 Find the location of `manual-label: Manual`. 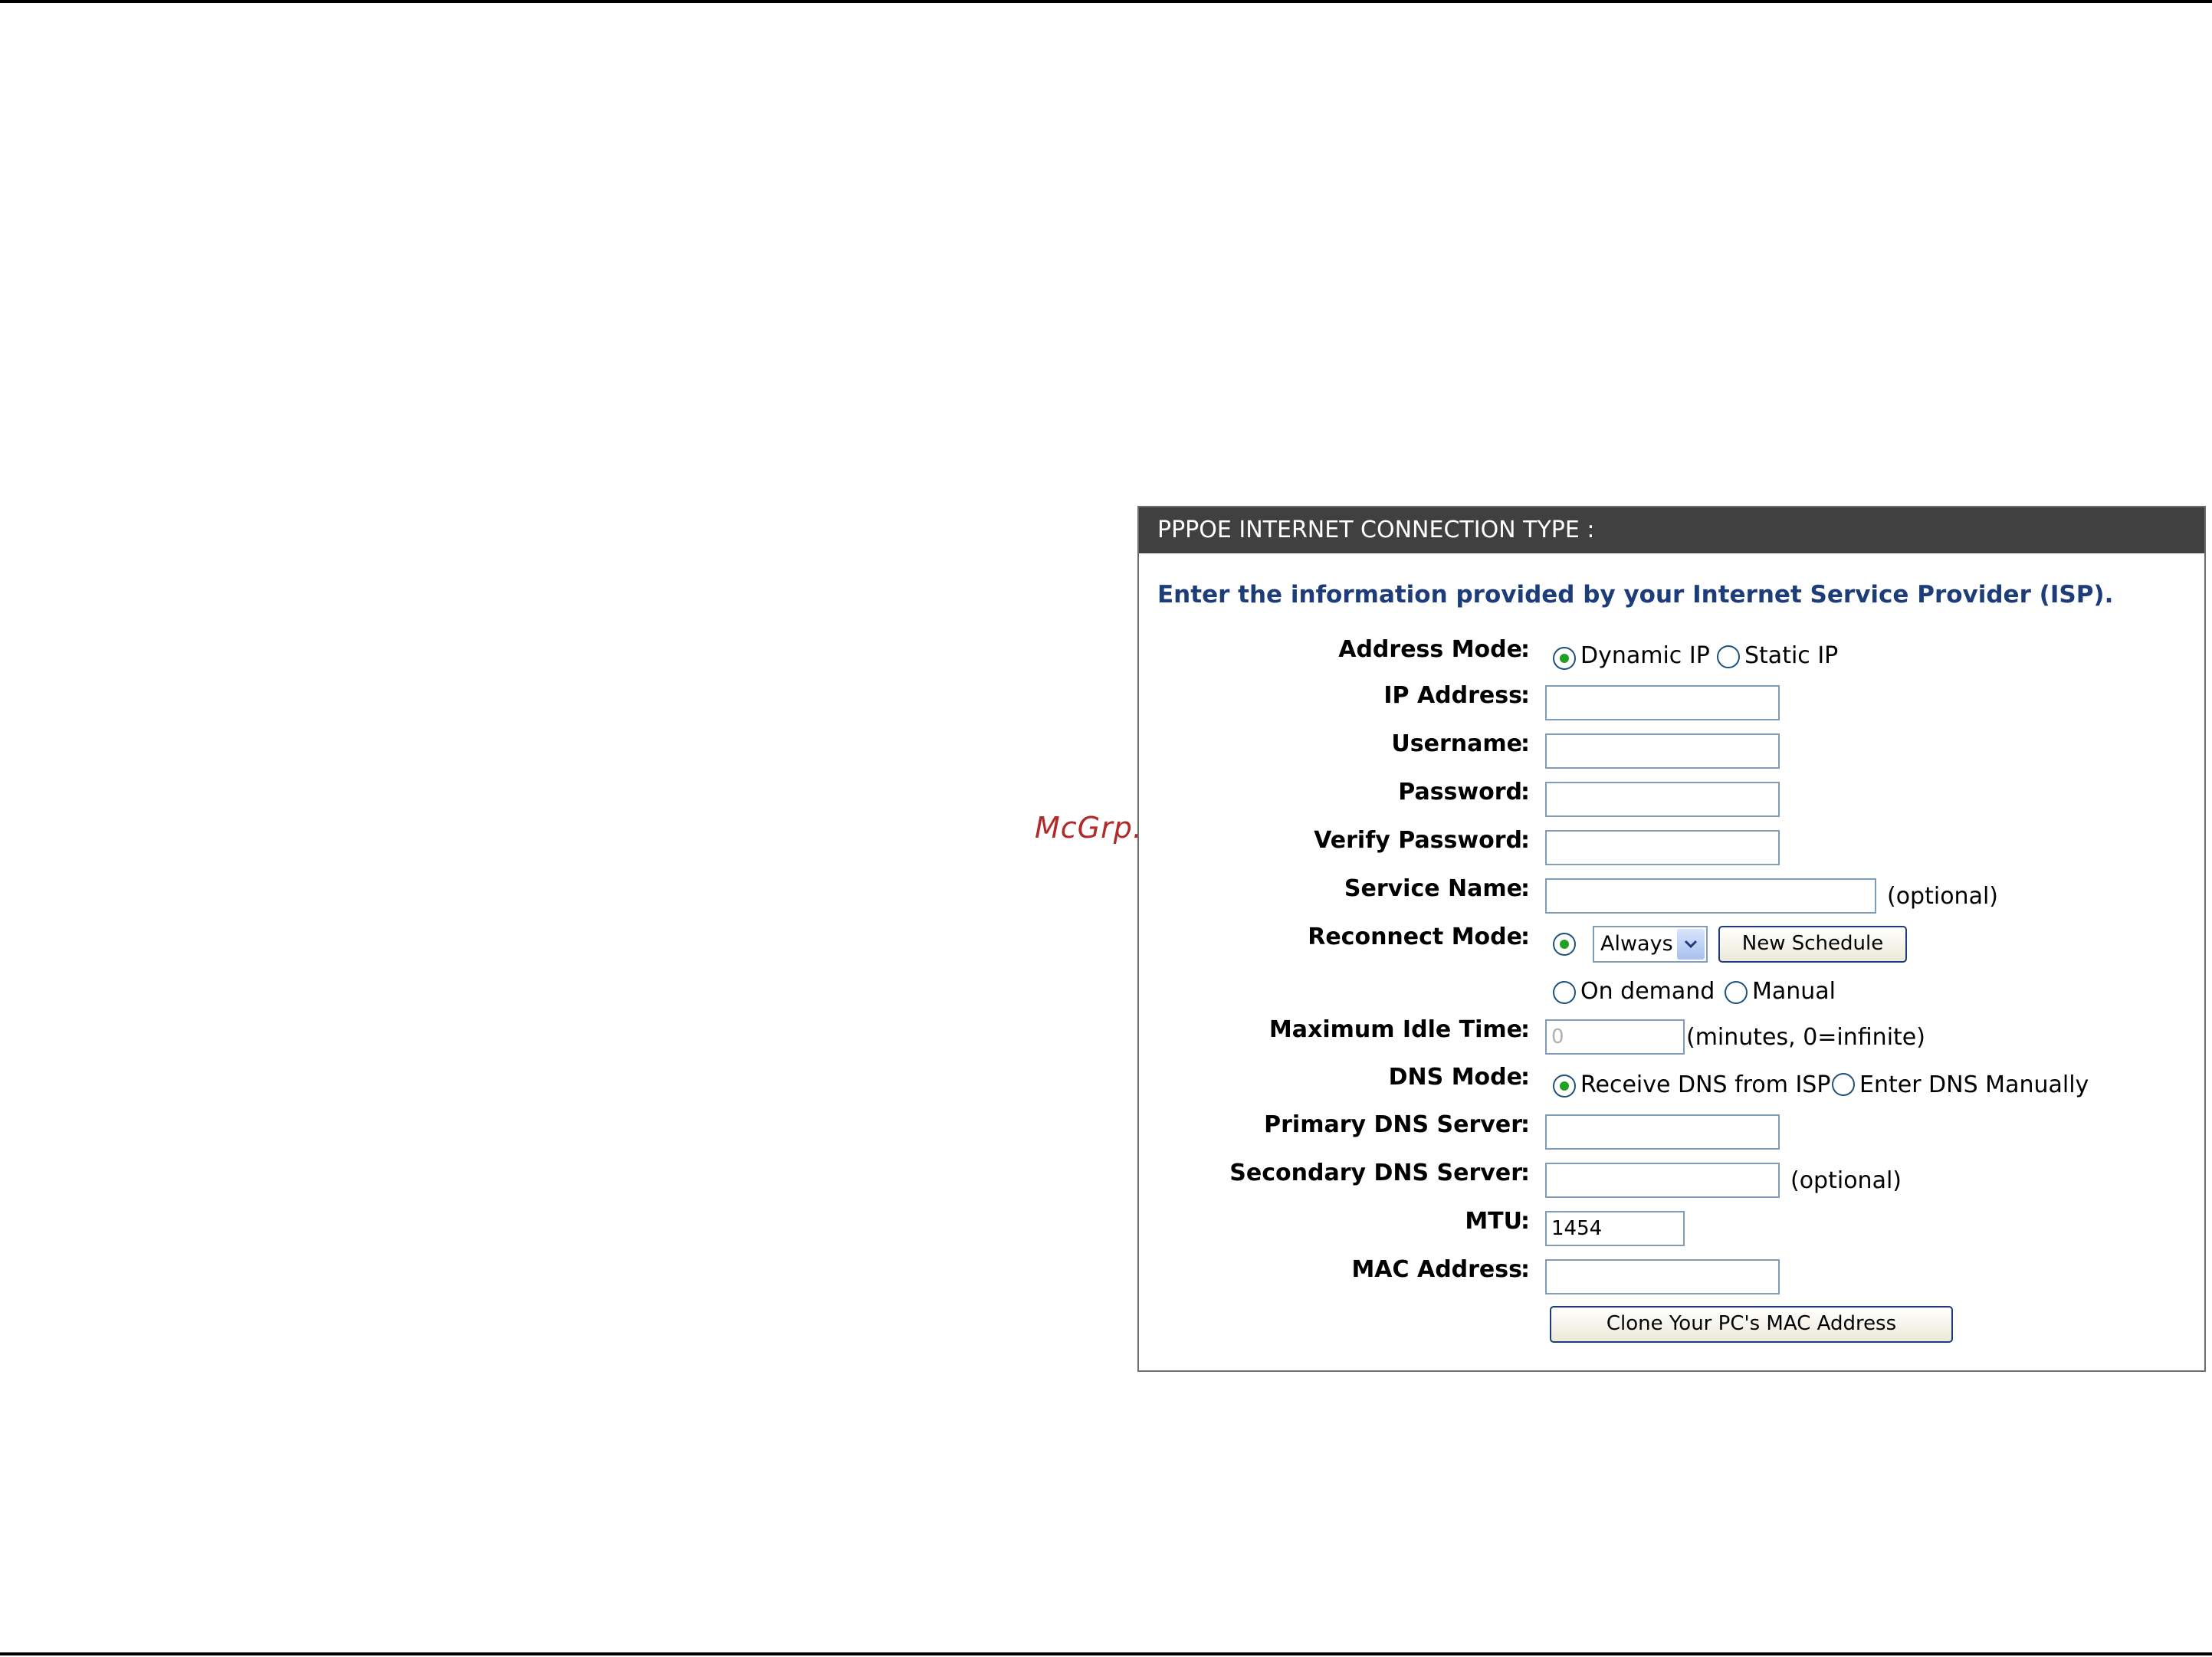

manual-label: Manual is located at coordinates (1794, 991).